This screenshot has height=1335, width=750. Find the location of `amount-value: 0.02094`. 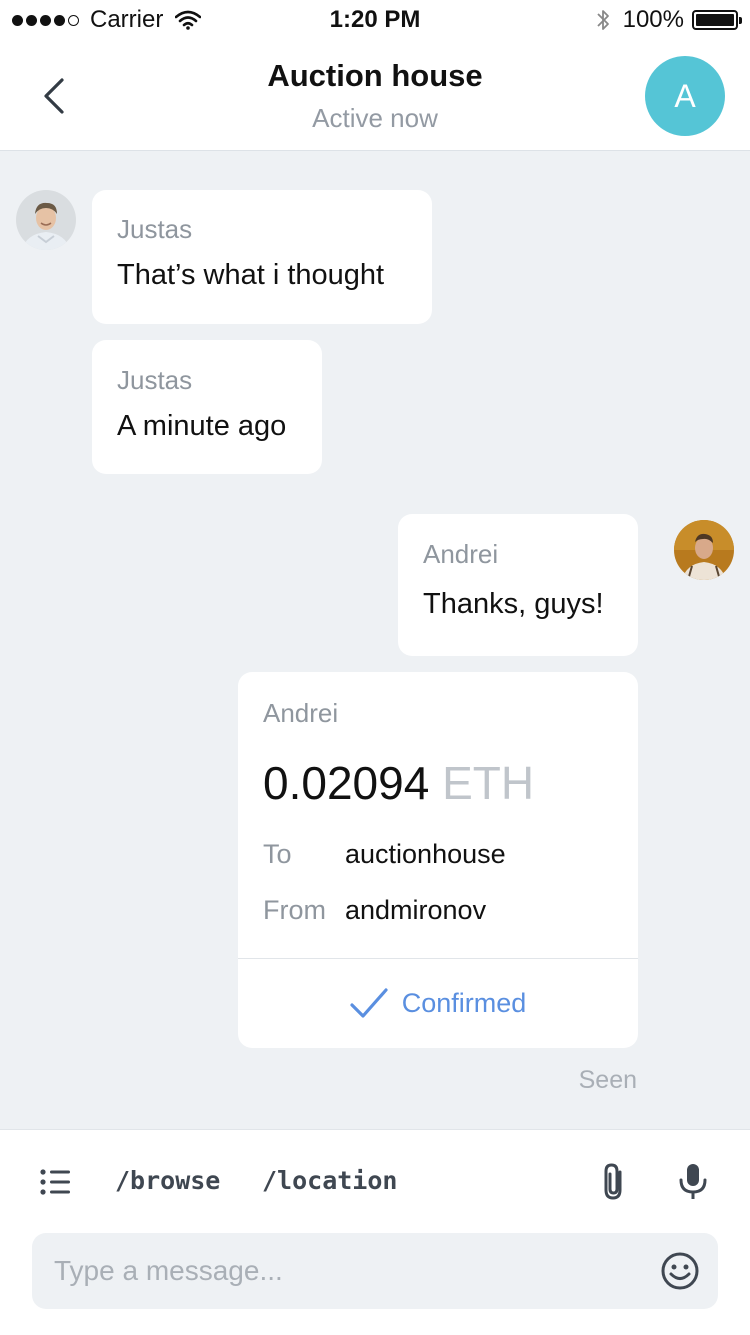

amount-value: 0.02094 is located at coordinates (346, 783).